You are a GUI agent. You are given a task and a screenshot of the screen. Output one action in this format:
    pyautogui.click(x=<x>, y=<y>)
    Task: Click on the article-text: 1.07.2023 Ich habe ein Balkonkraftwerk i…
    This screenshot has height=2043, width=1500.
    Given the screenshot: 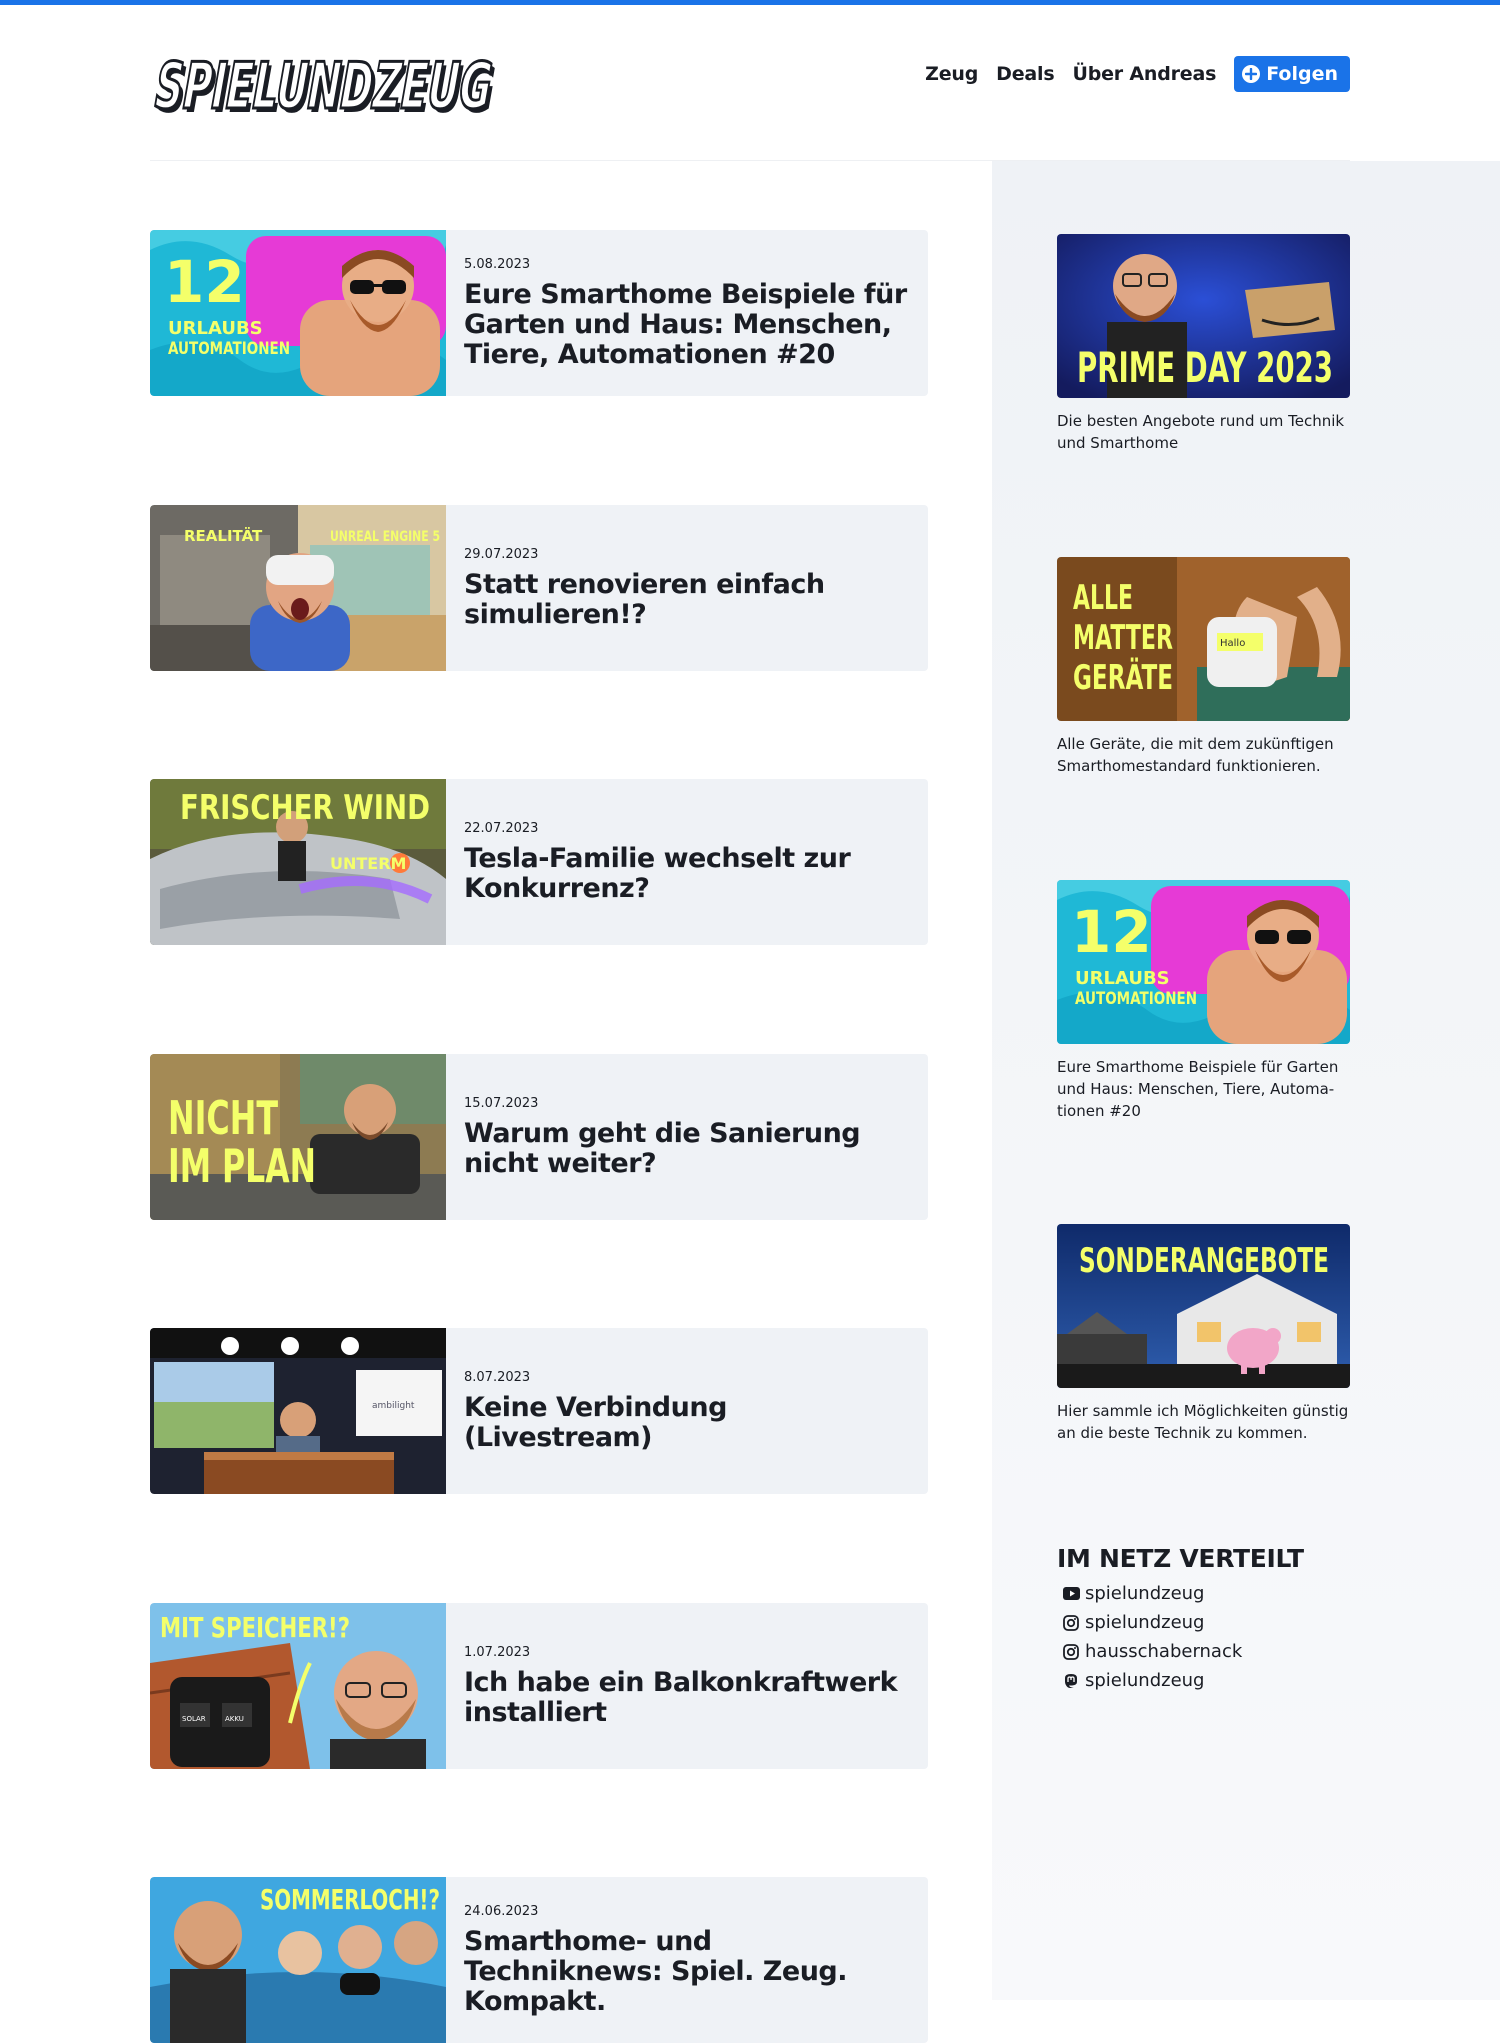 What is the action you would take?
    pyautogui.click(x=691, y=1686)
    